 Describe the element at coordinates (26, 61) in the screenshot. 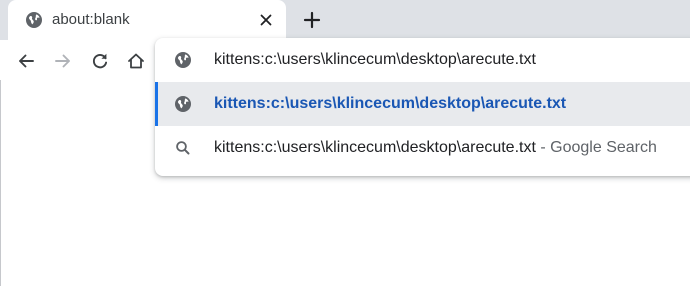

I see `back-arrow-icon` at that location.